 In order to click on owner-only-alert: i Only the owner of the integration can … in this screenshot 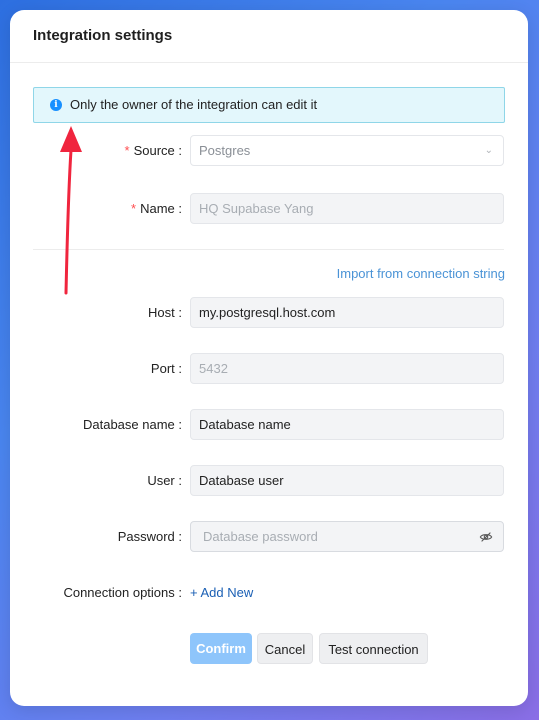, I will do `click(269, 105)`.